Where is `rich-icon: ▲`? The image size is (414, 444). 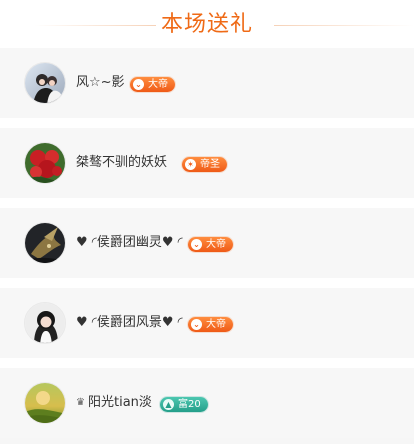 rich-icon: ▲ is located at coordinates (168, 404).